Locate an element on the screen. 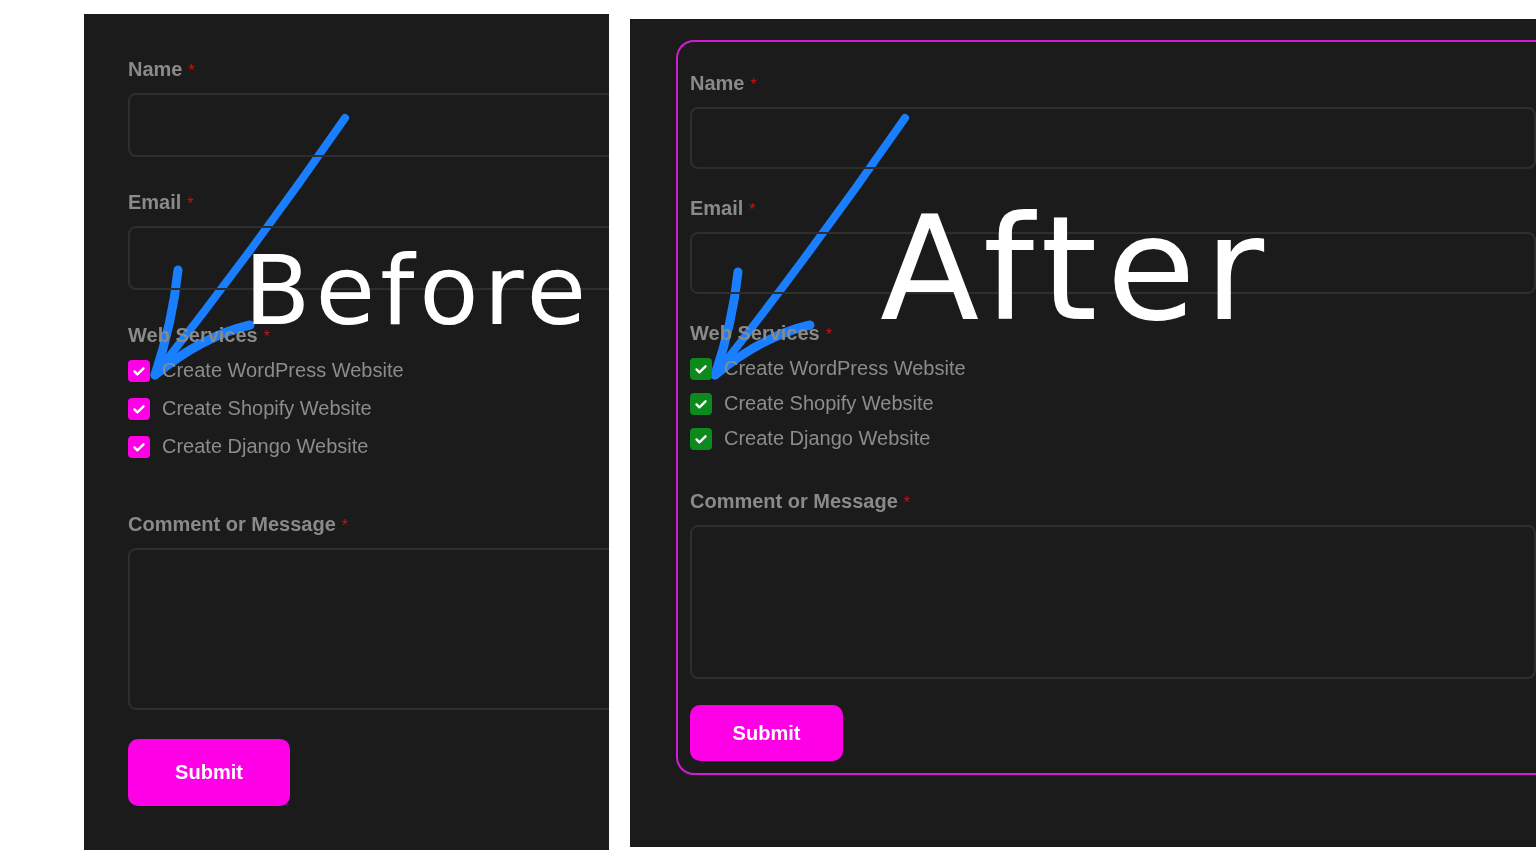 The height and width of the screenshot is (864, 1536). caption-text: After is located at coordinates (1077, 269).